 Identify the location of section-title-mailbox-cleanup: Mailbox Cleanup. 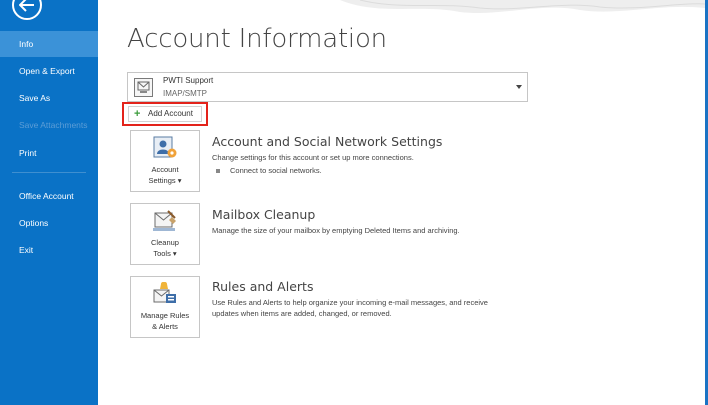
(264, 214).